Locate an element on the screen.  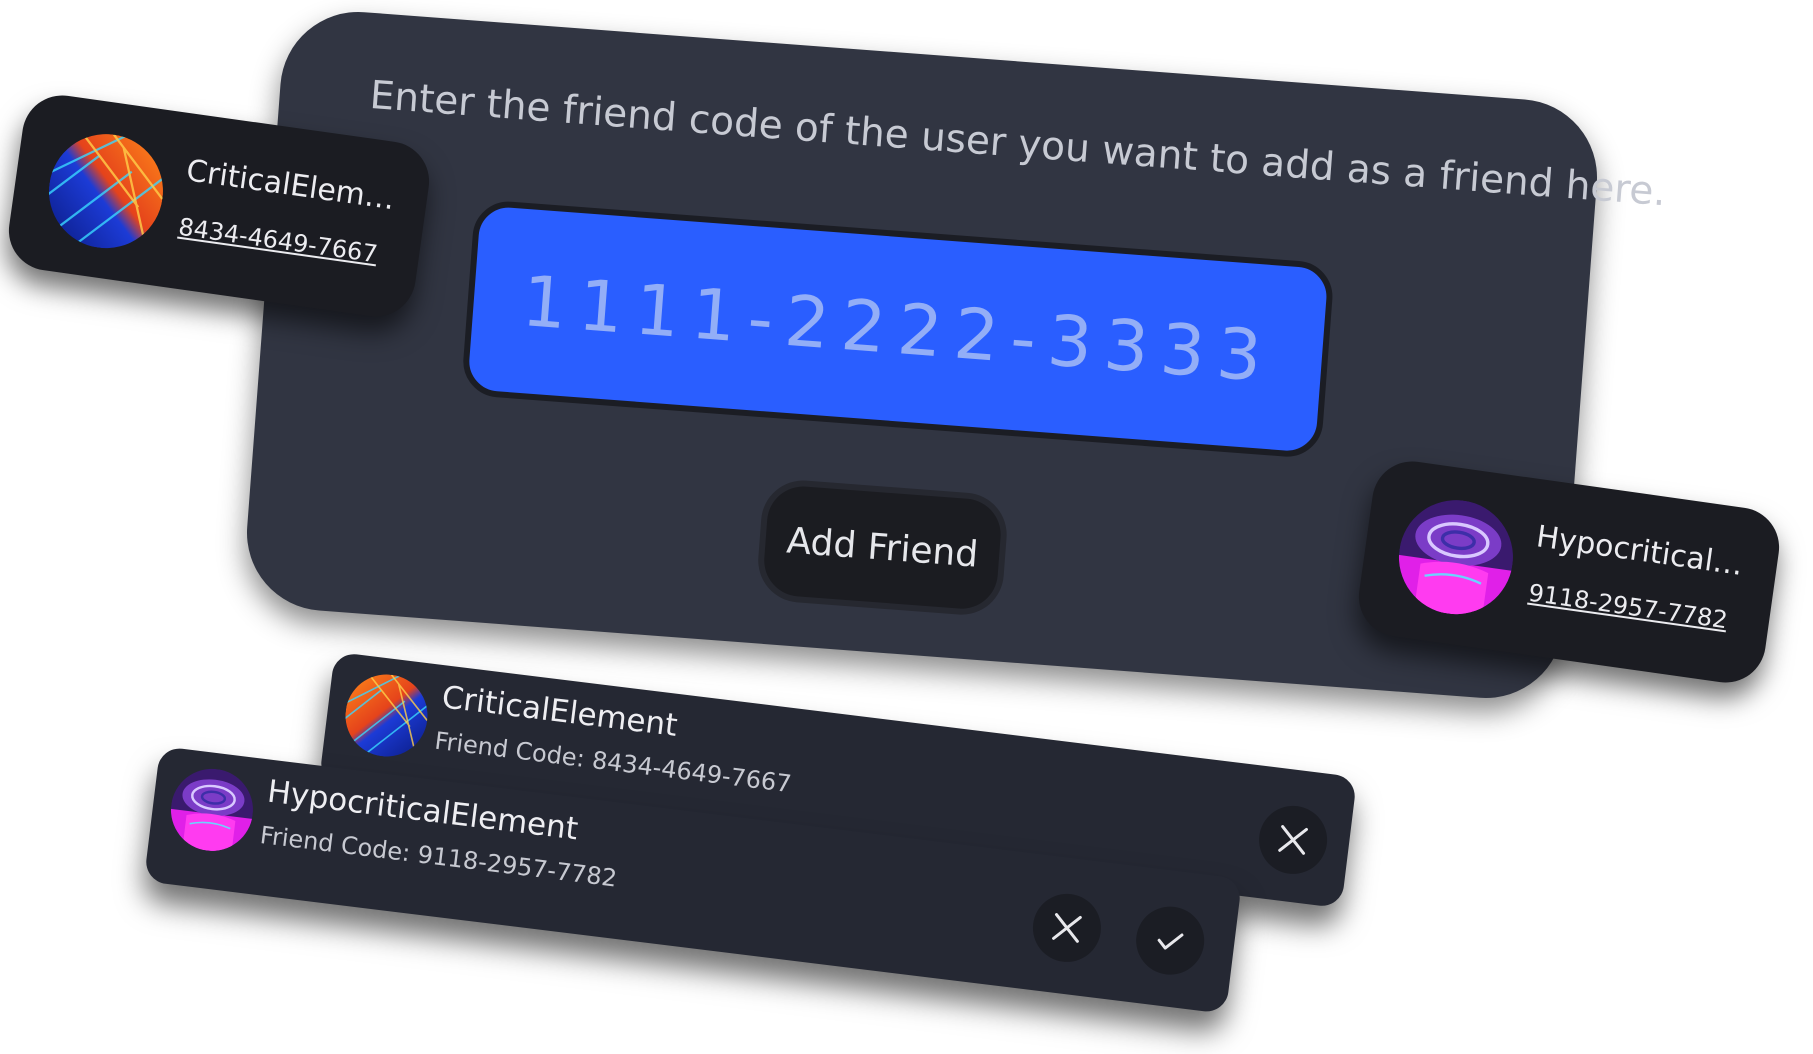
profile-card-code-link: 9118-2957-7782 is located at coordinates (1628, 607).